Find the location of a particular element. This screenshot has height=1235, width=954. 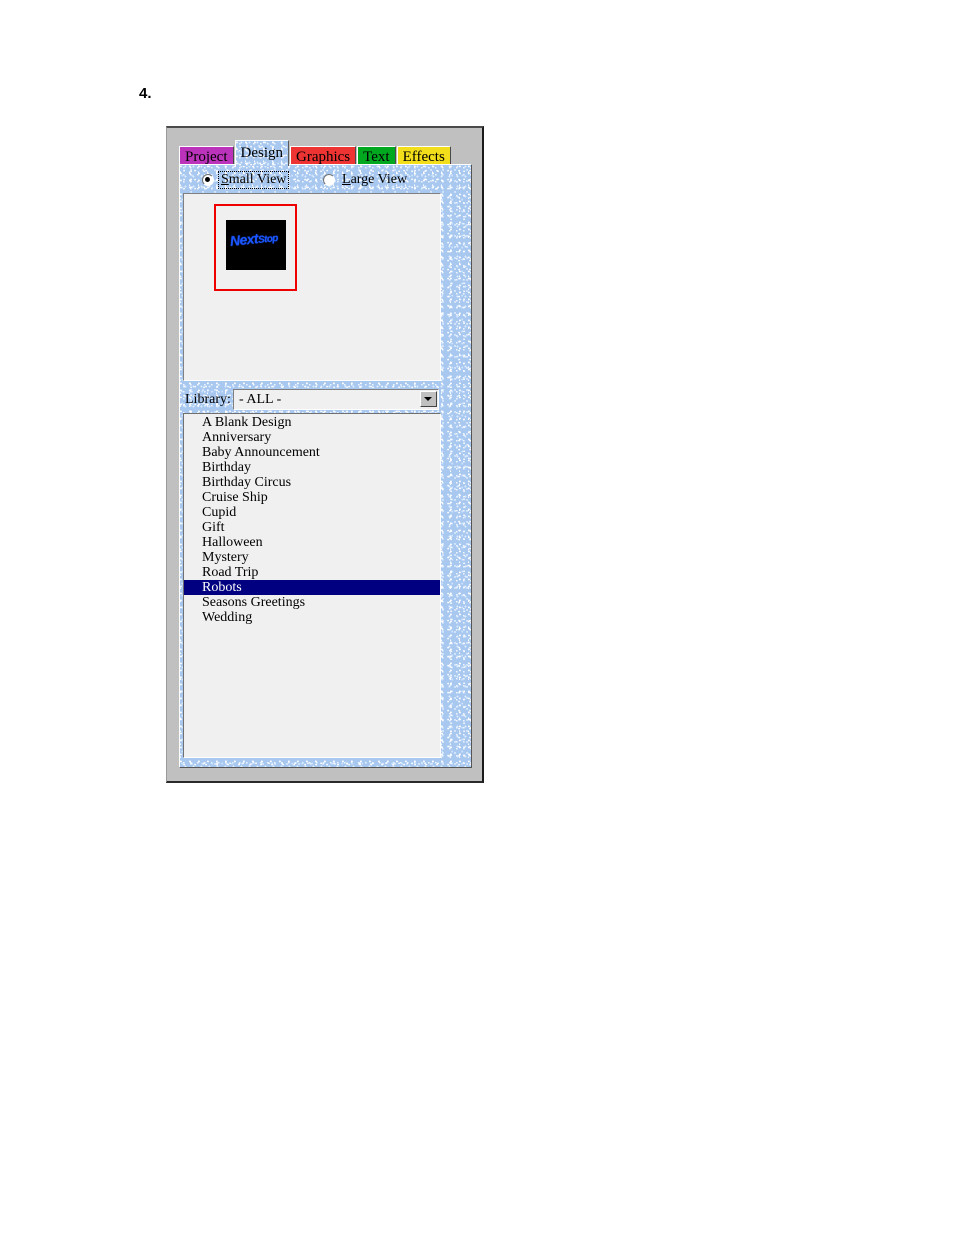

radio-large-view-label: Large View is located at coordinates (374, 180).